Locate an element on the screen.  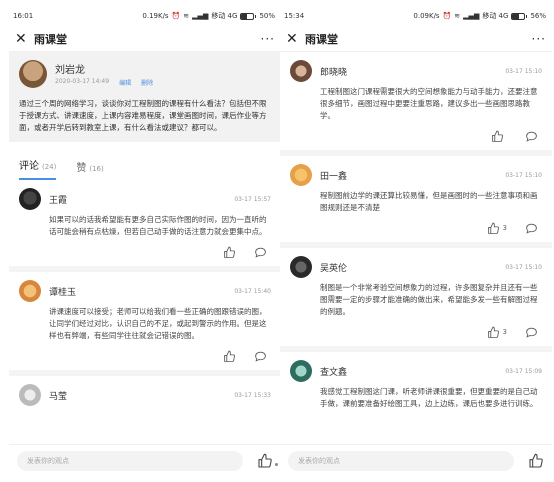
comment-time: 03-17 15:40 is located at coordinates (252, 291).